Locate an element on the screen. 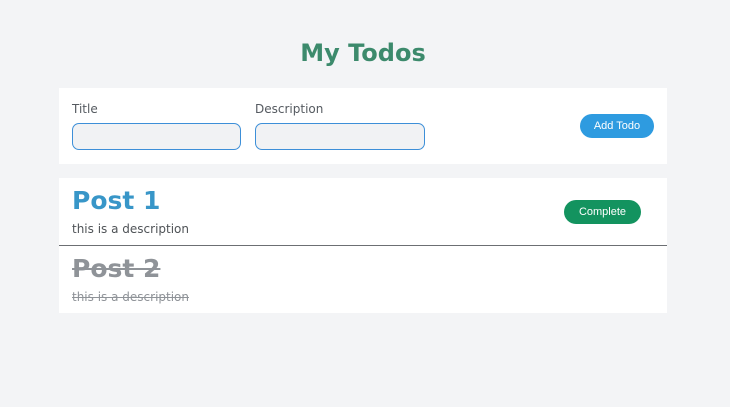 The width and height of the screenshot is (730, 407). title-field-label: Title is located at coordinates (85, 109).